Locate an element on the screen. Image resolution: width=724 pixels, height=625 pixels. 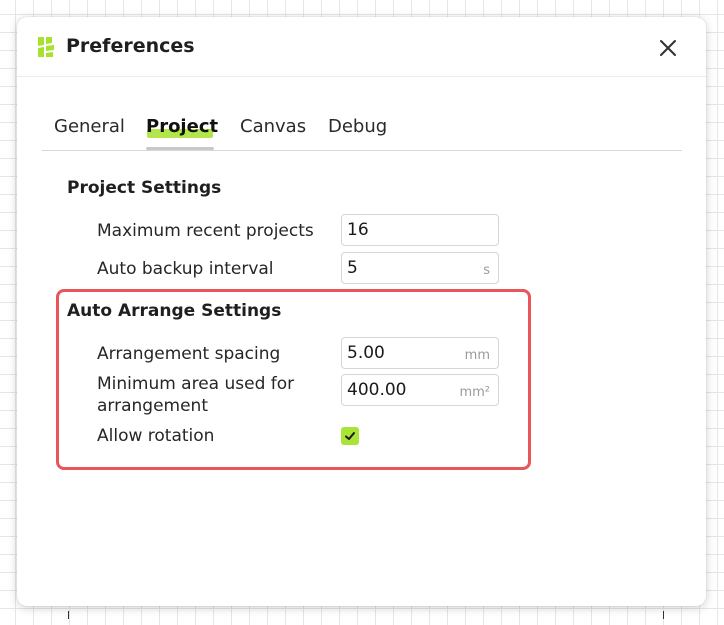
max-recent-projects-value: 16 is located at coordinates (358, 230).